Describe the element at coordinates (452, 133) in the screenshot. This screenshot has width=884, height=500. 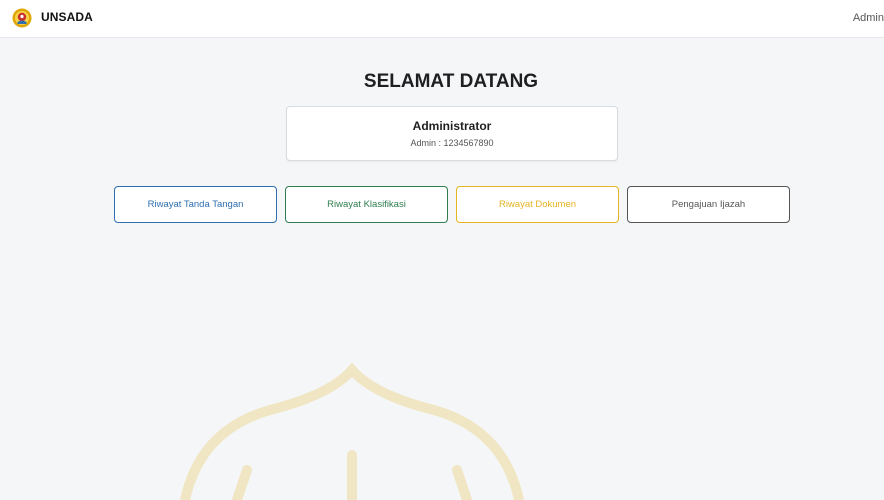
I see `profile-card: Administrator Admin : 1234567890` at that location.